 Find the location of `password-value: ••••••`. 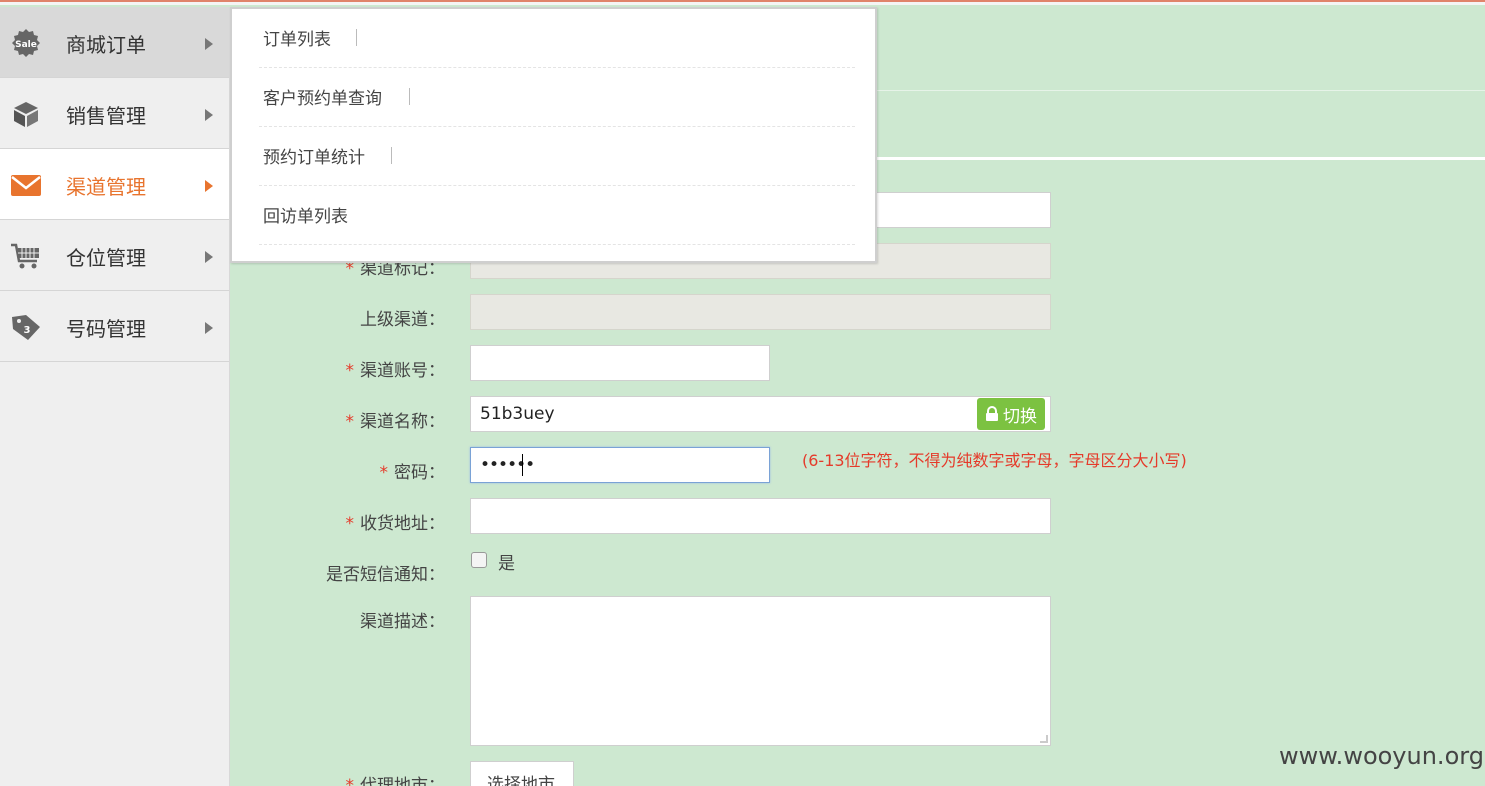

password-value: •••••• is located at coordinates (507, 465).